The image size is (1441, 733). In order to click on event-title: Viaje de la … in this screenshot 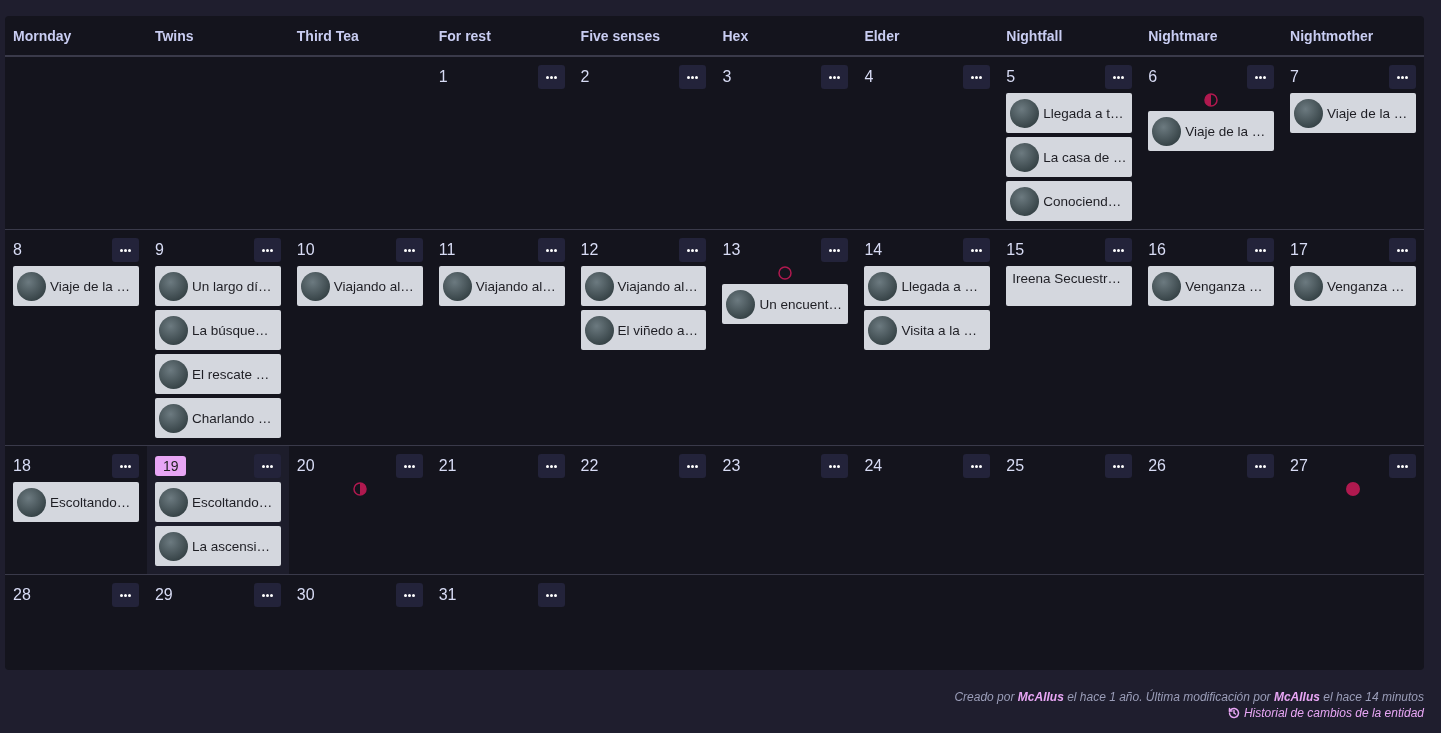, I will do `click(1367, 113)`.